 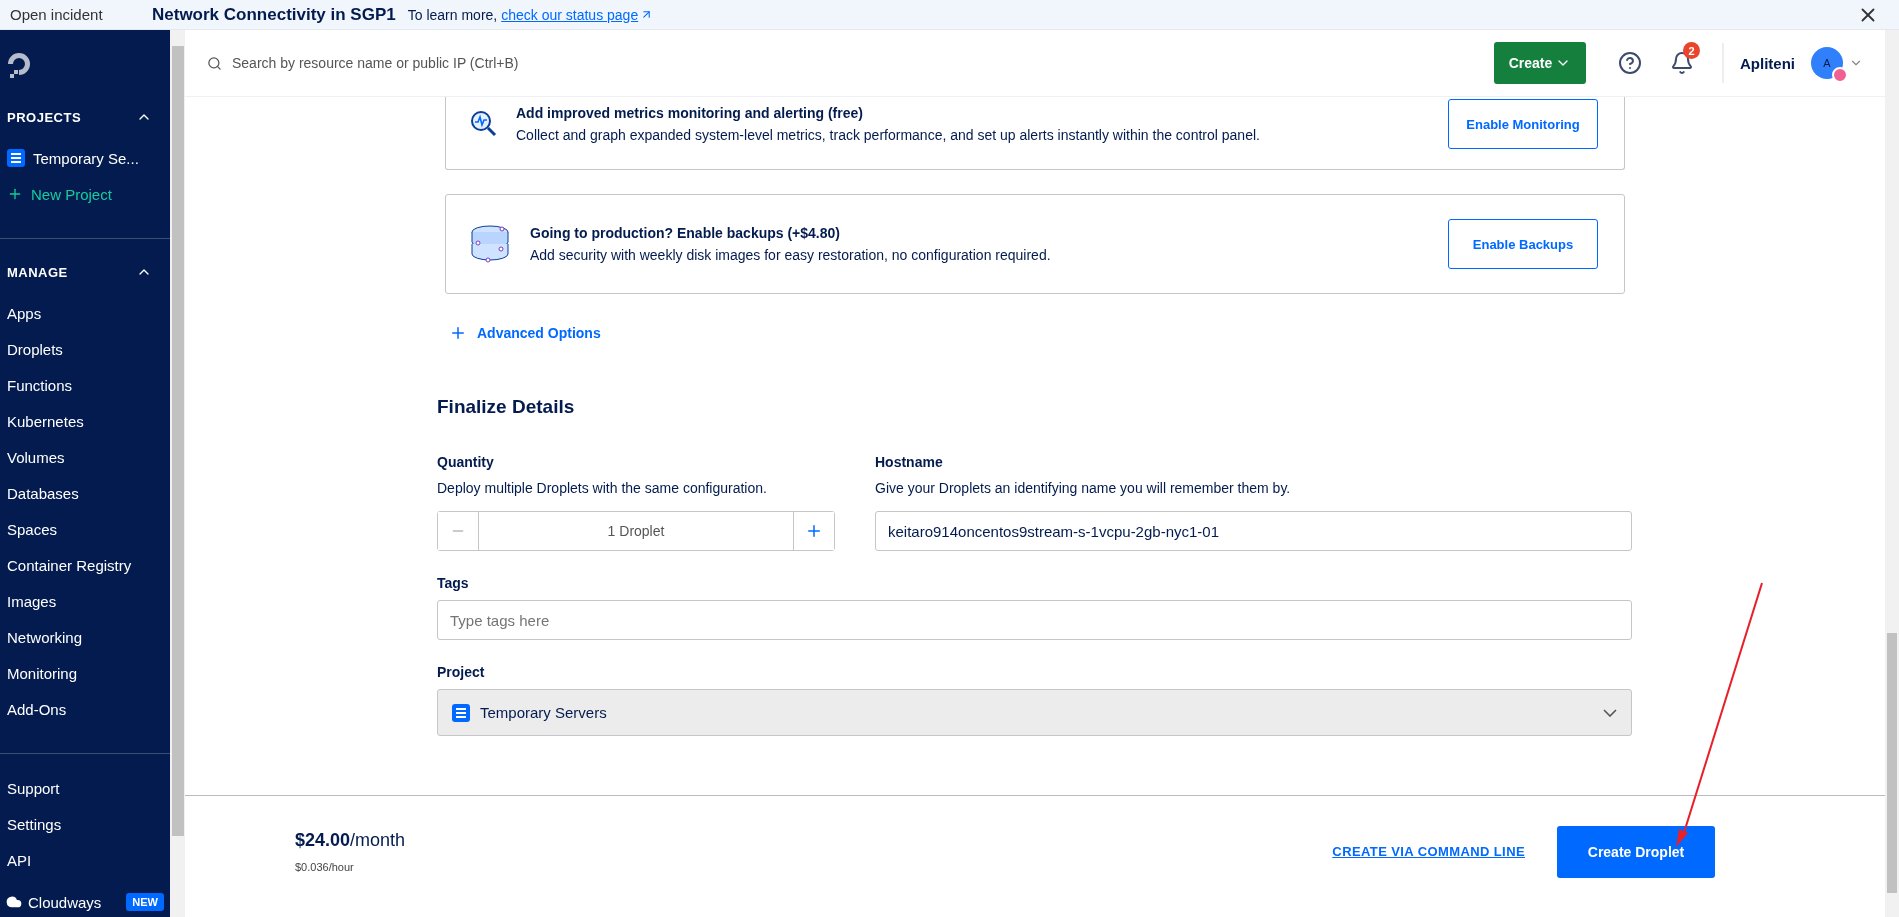 I want to click on field-label: Tags, so click(x=453, y=583).